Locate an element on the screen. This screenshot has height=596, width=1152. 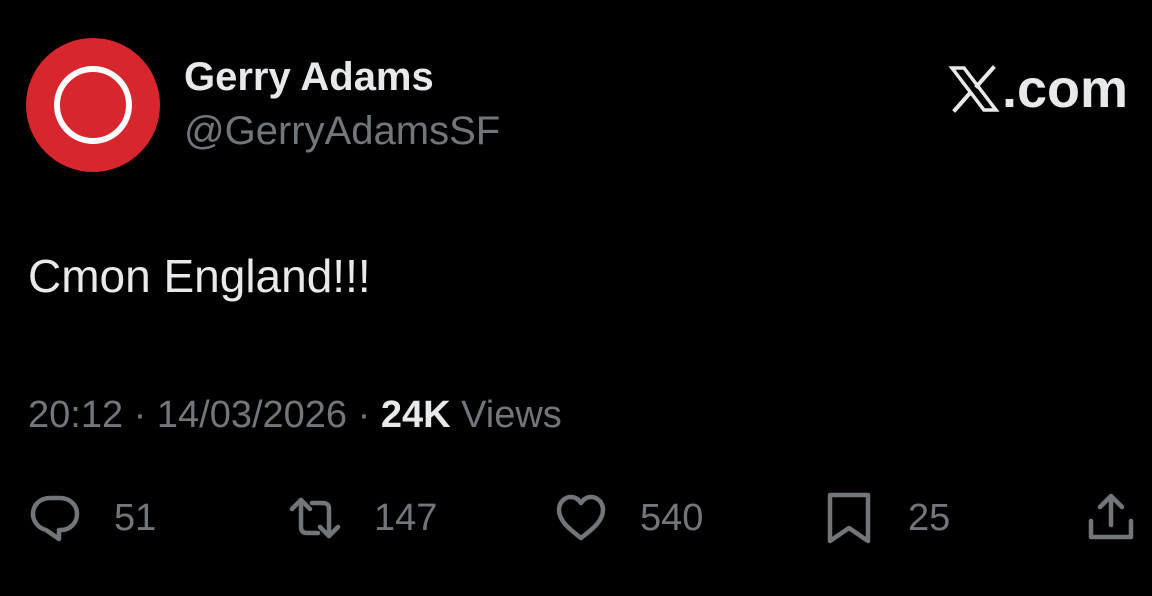
avatar is located at coordinates (93, 105).